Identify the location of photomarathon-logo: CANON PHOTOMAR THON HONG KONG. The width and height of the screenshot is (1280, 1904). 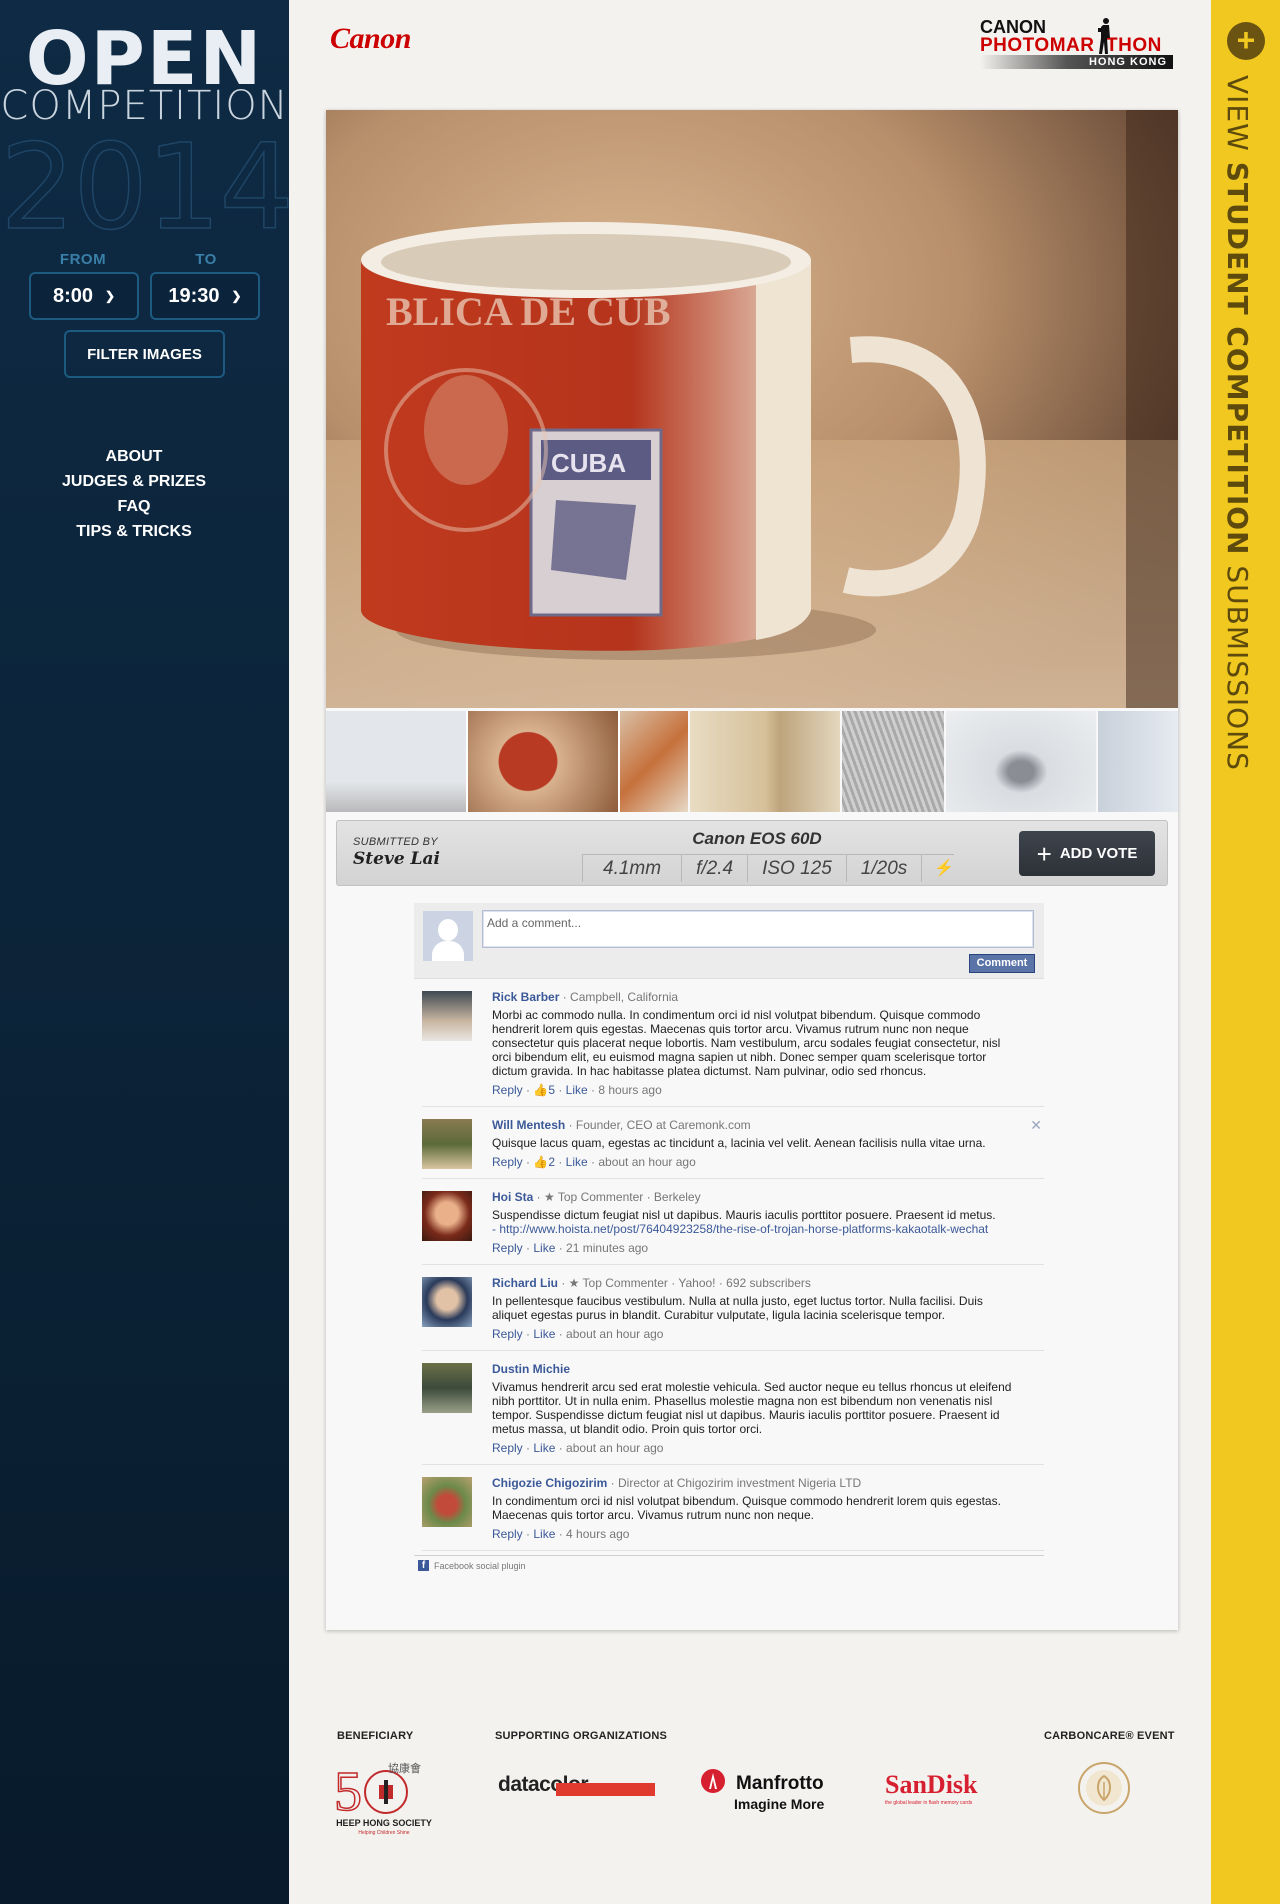
(1076, 44).